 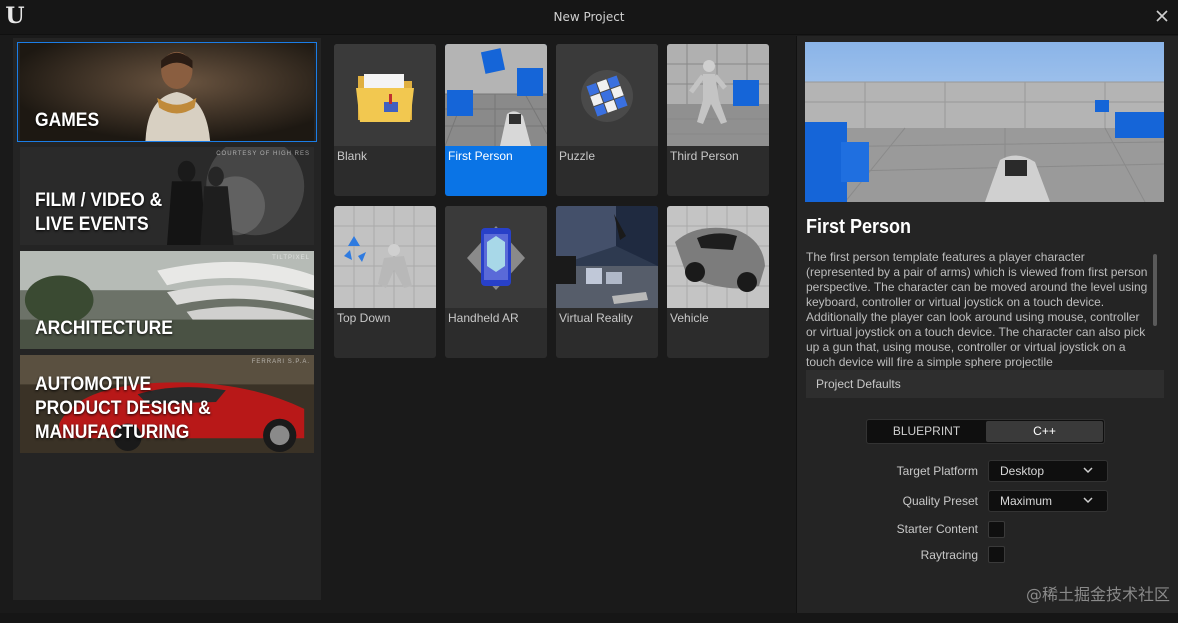 I want to click on category-games: GAMES, so click(x=167, y=92).